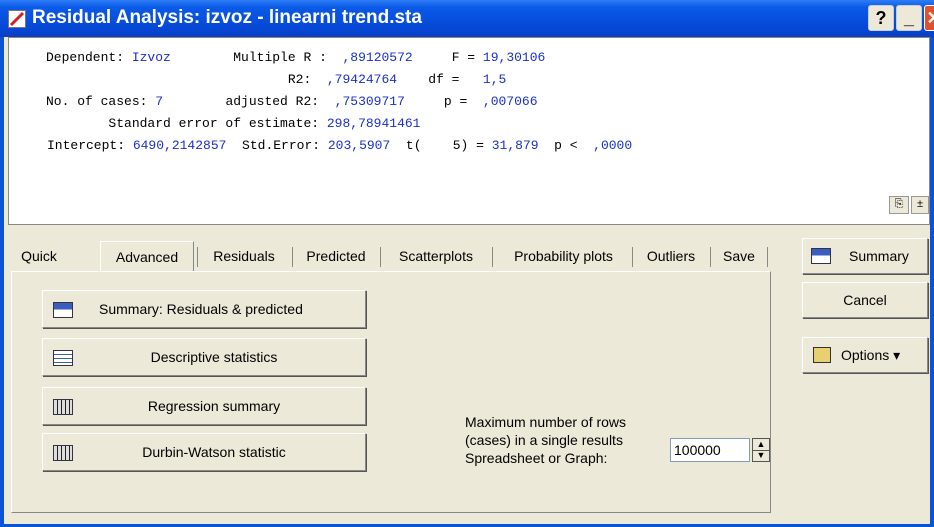 The image size is (934, 527). What do you see at coordinates (276, 79) in the screenshot?
I see `output-line-2: R2: ,79424764 df = 1,5` at bounding box center [276, 79].